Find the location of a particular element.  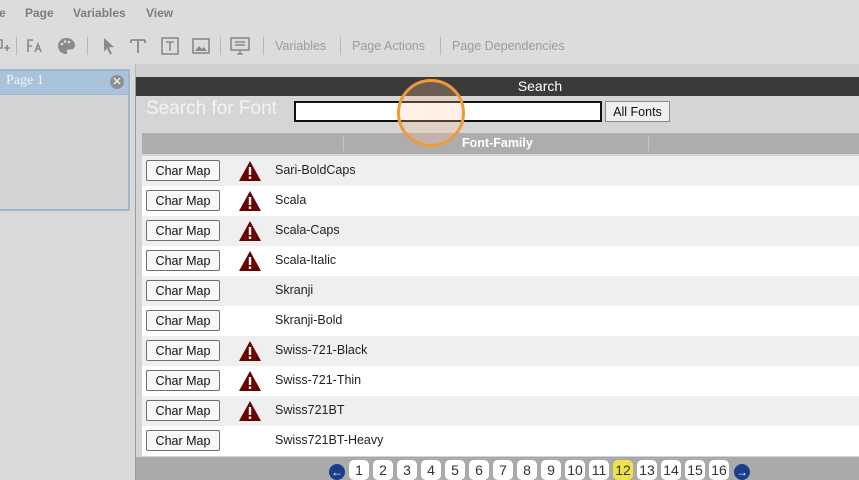

table-row: Char Map Swiss-721-Black is located at coordinates (500, 351).